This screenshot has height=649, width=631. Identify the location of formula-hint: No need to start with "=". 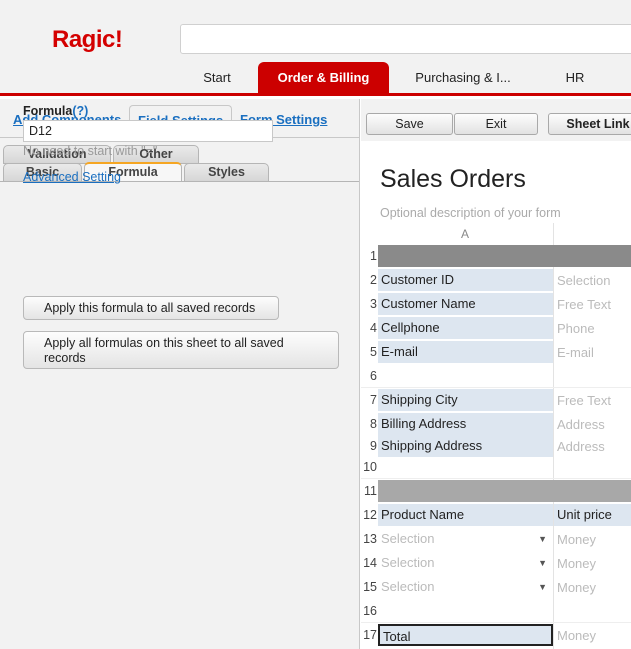
(90, 151).